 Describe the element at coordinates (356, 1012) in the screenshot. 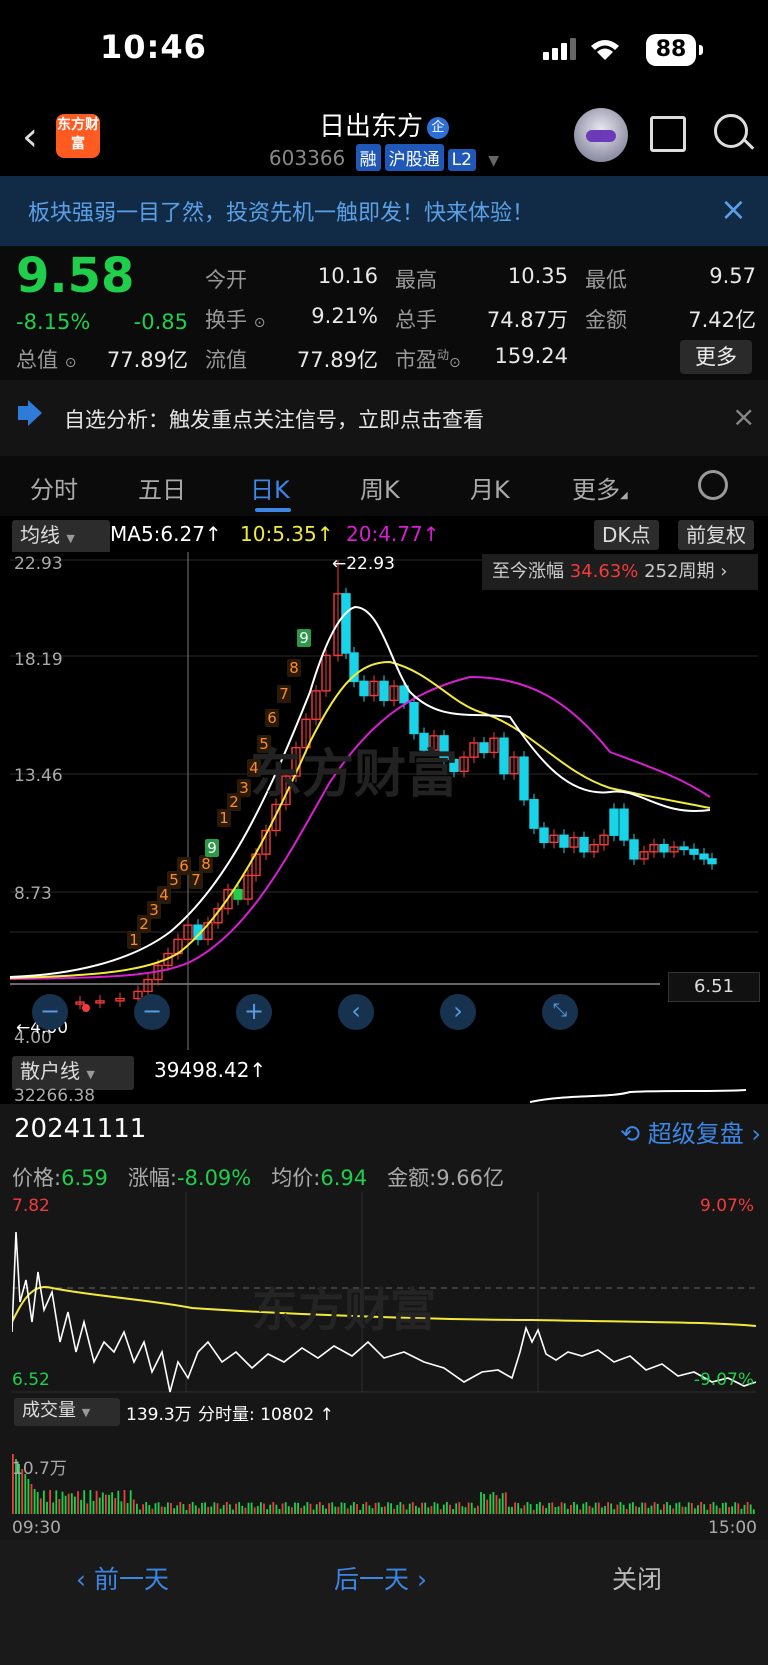

I see `scroll-left-icon: ‹` at that location.